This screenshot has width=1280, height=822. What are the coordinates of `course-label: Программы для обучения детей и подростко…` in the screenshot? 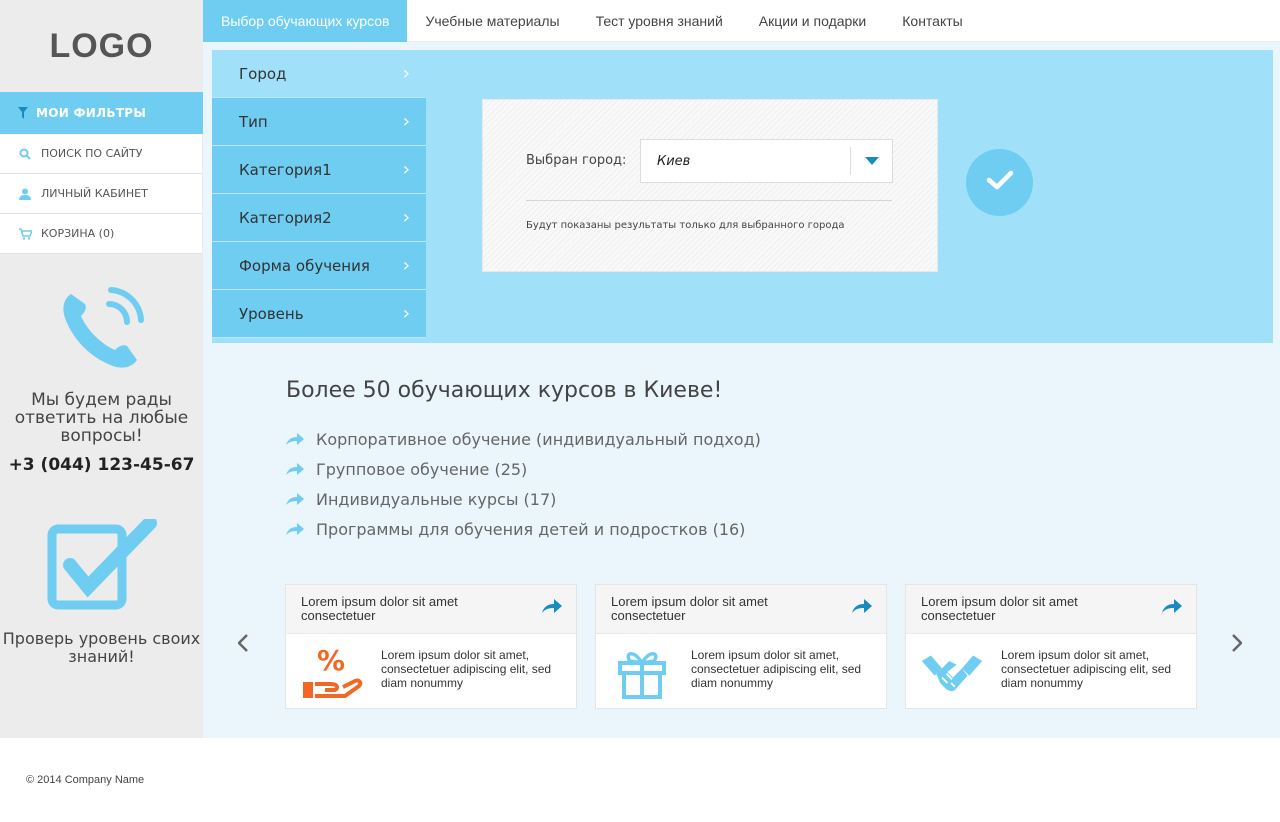 It's located at (531, 529).